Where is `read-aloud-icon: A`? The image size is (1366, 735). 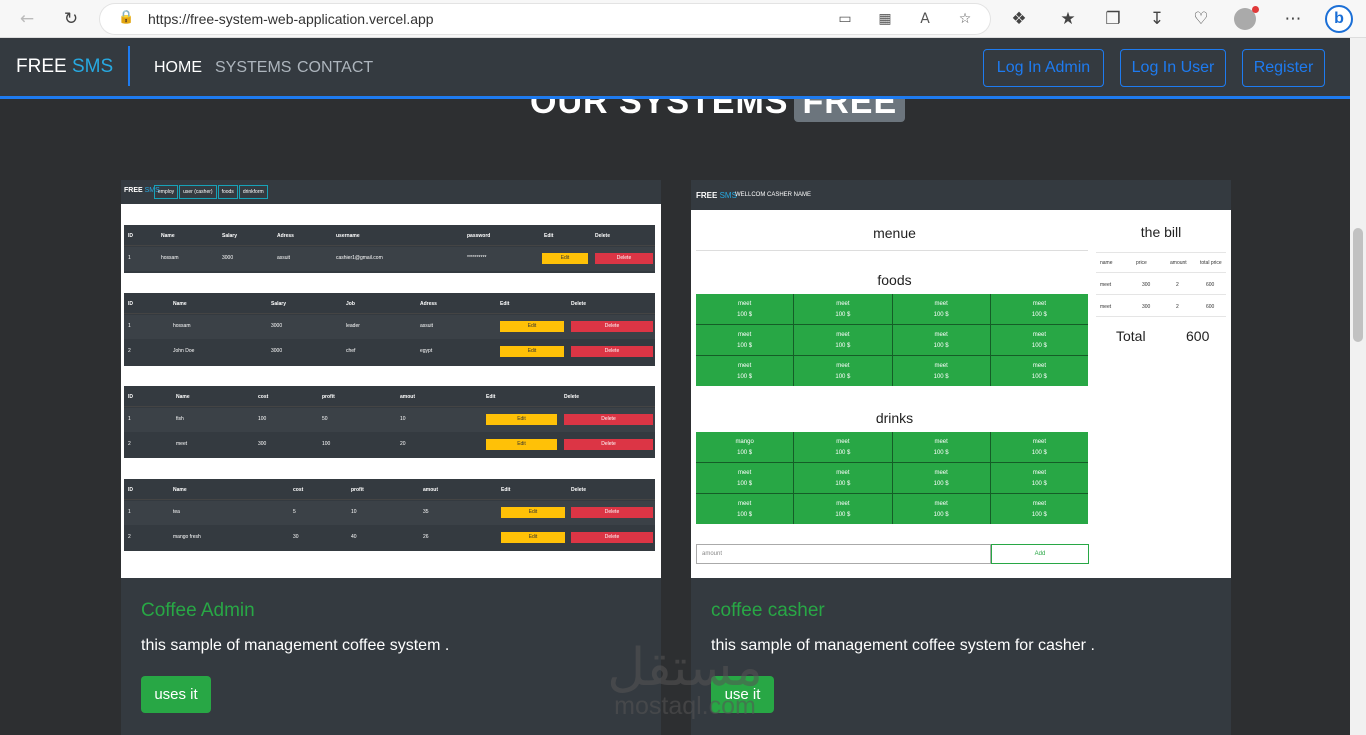
read-aloud-icon: A is located at coordinates (925, 19).